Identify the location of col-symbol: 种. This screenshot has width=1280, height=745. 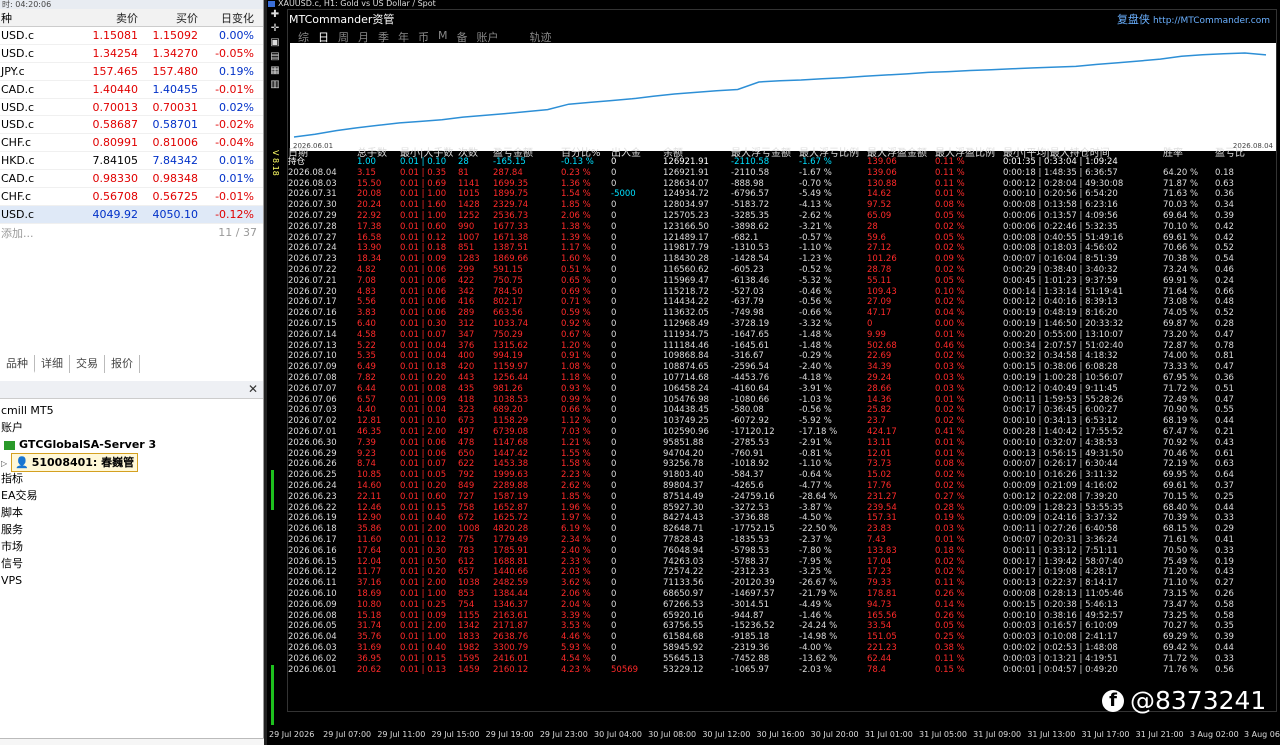
(39, 18).